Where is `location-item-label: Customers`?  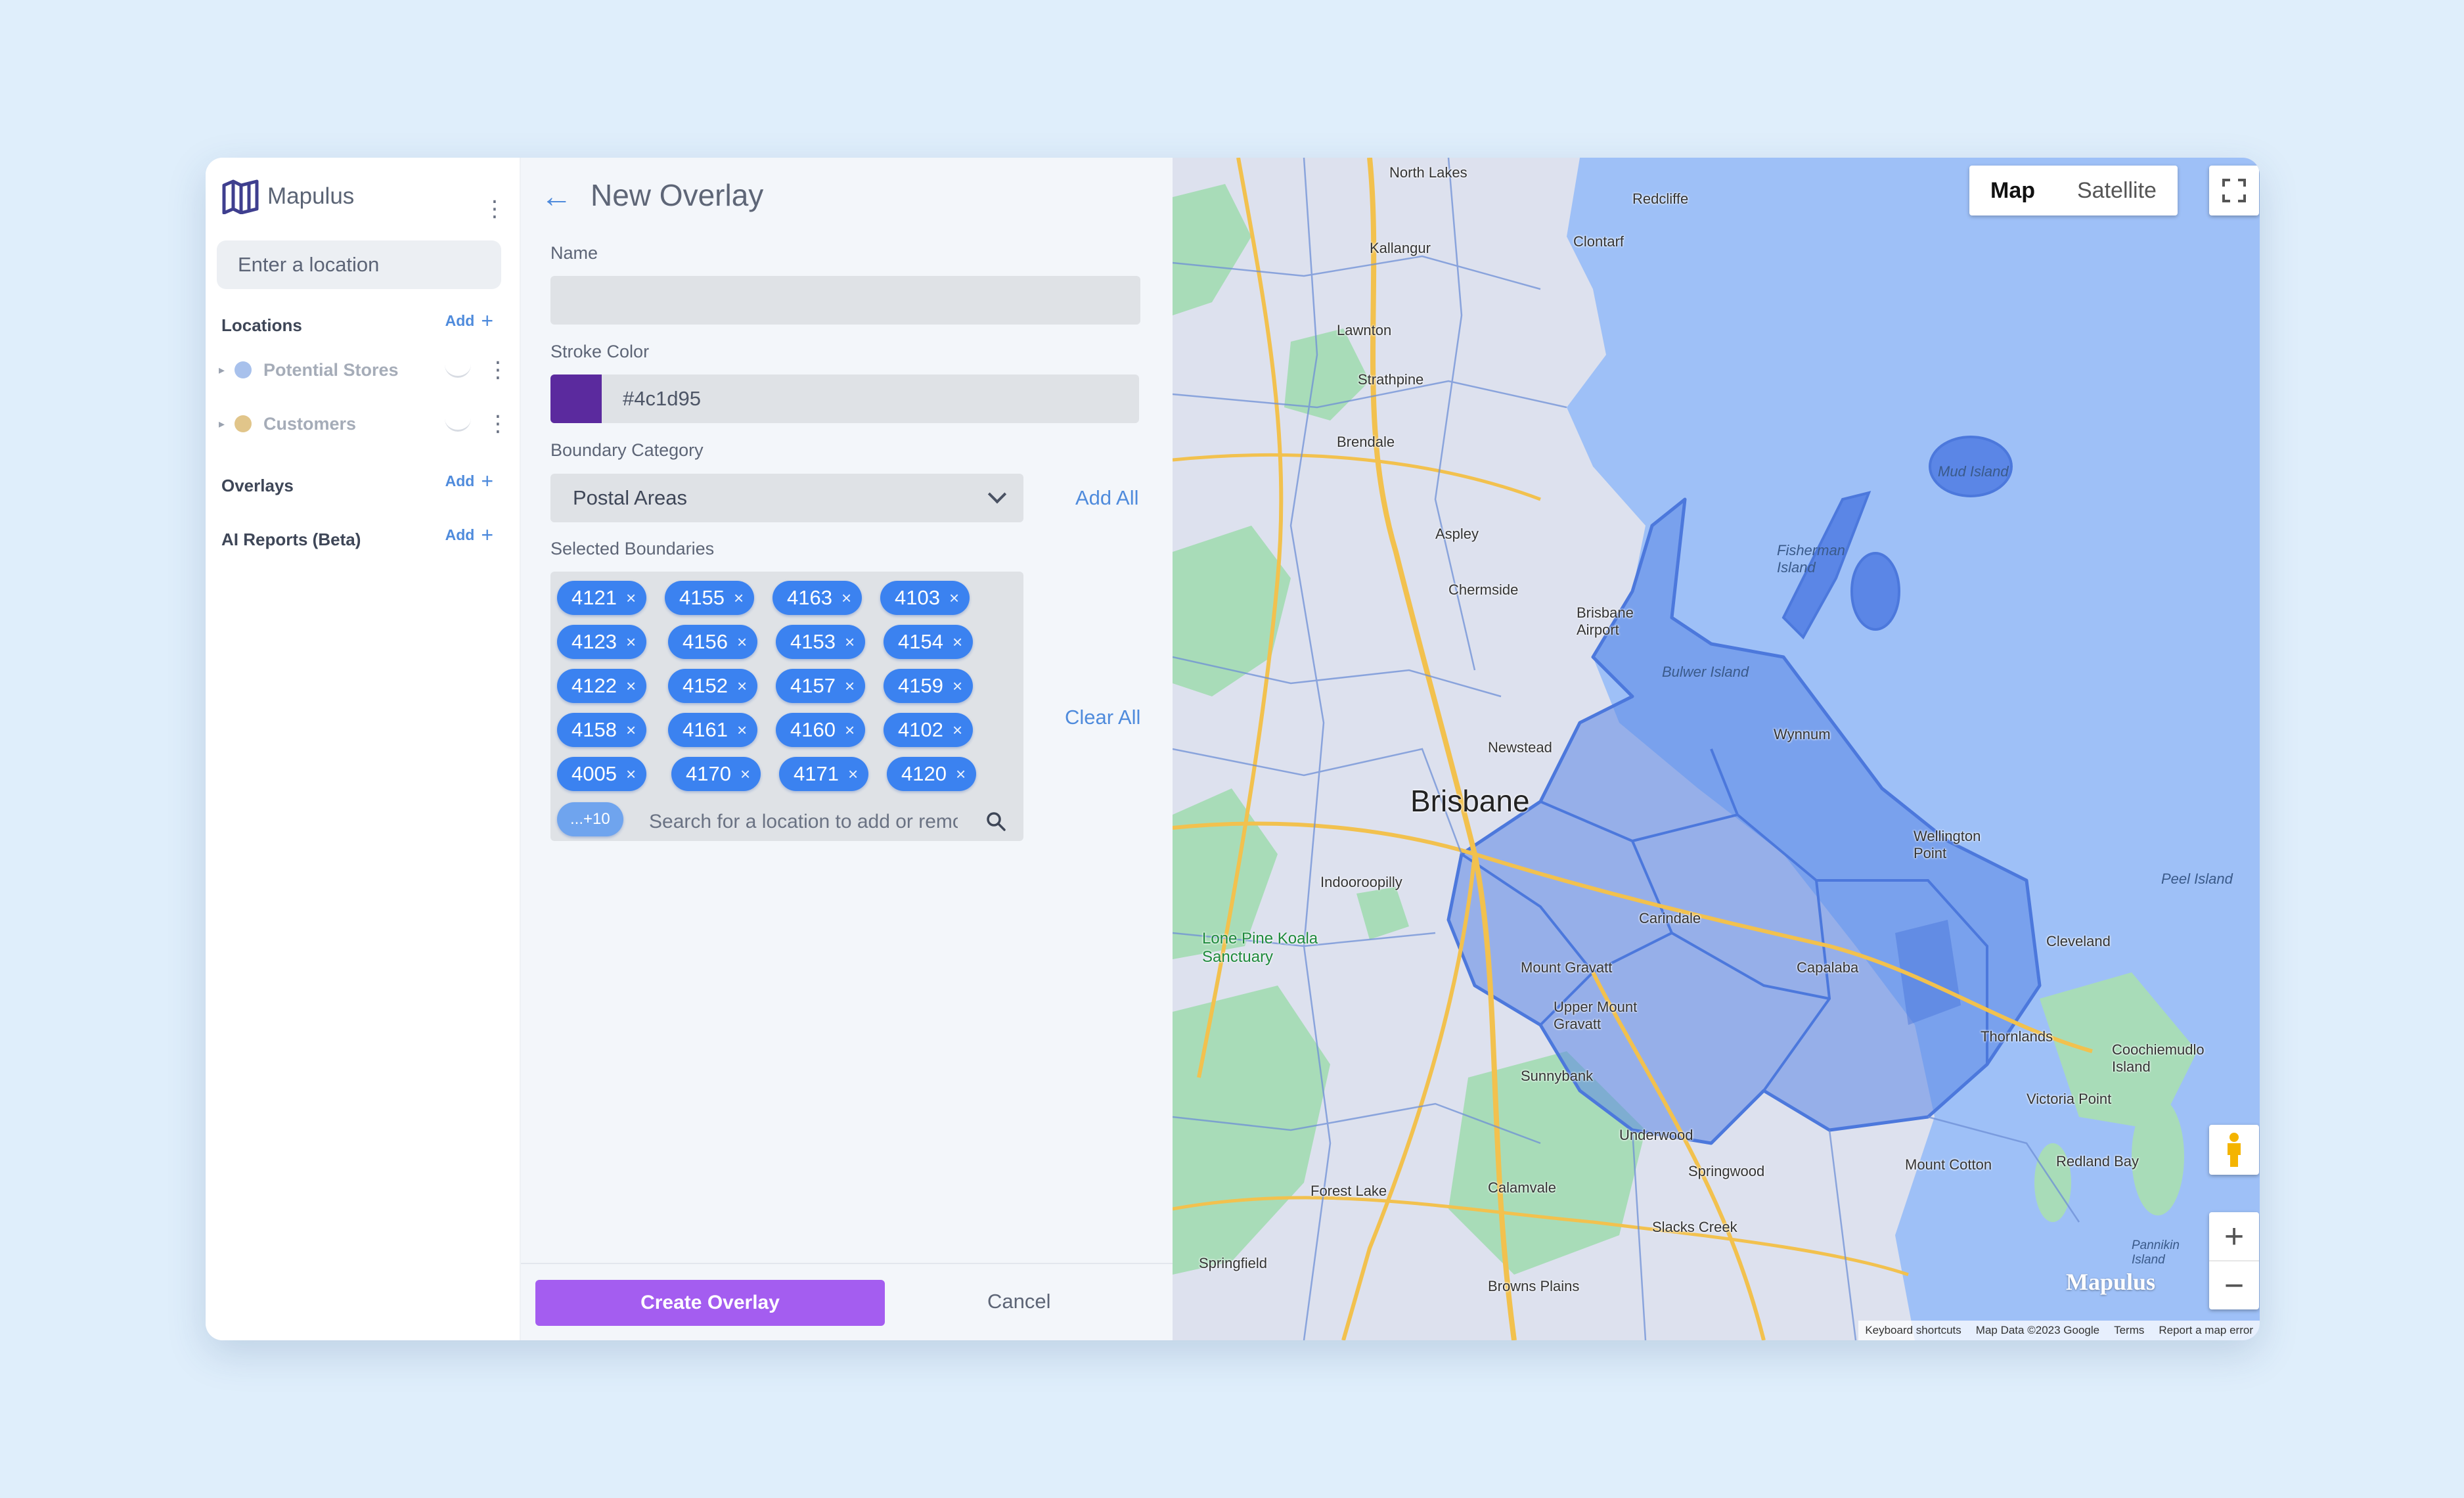
location-item-label: Customers is located at coordinates (310, 423).